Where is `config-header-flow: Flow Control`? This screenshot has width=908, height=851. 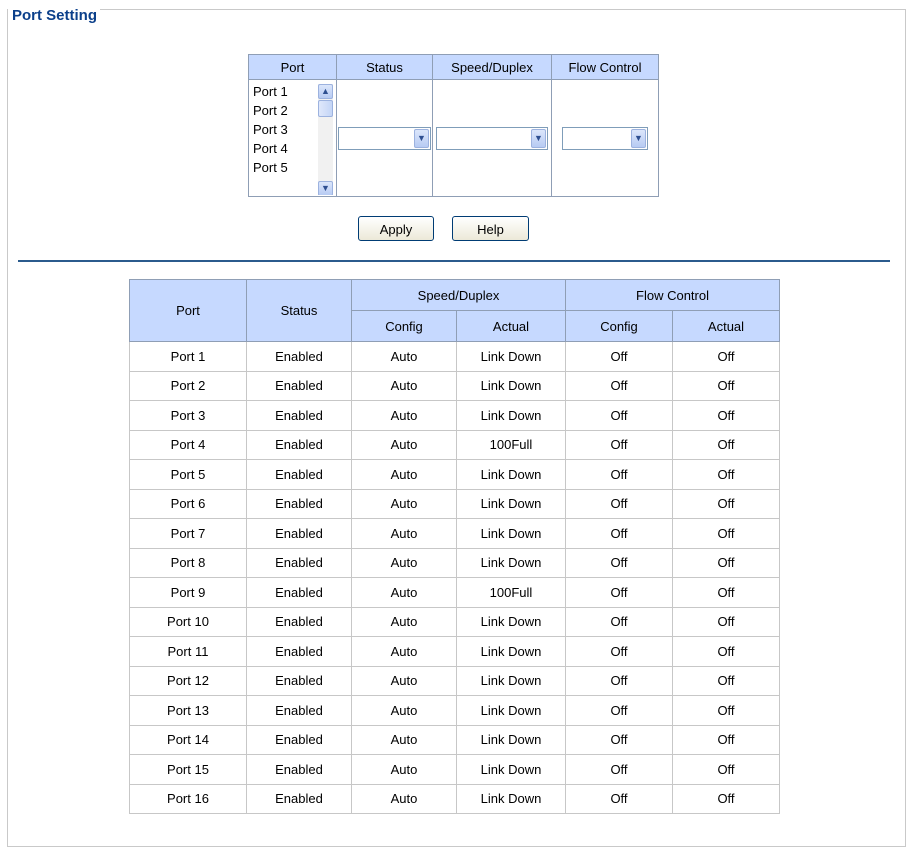 config-header-flow: Flow Control is located at coordinates (605, 67).